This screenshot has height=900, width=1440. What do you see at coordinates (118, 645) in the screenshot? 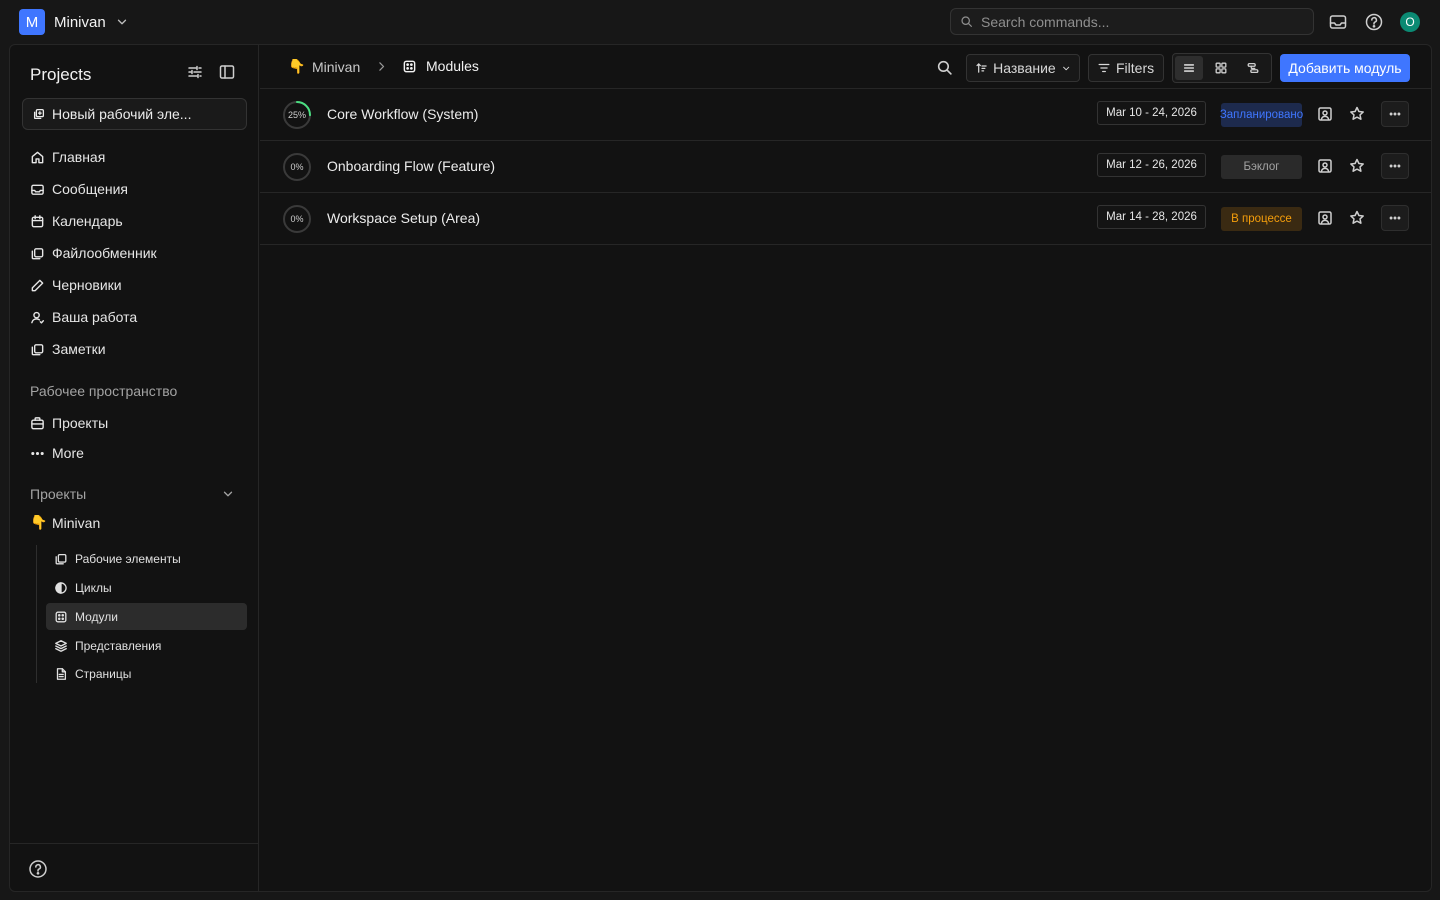
I see `subitem-label: Представления` at bounding box center [118, 645].